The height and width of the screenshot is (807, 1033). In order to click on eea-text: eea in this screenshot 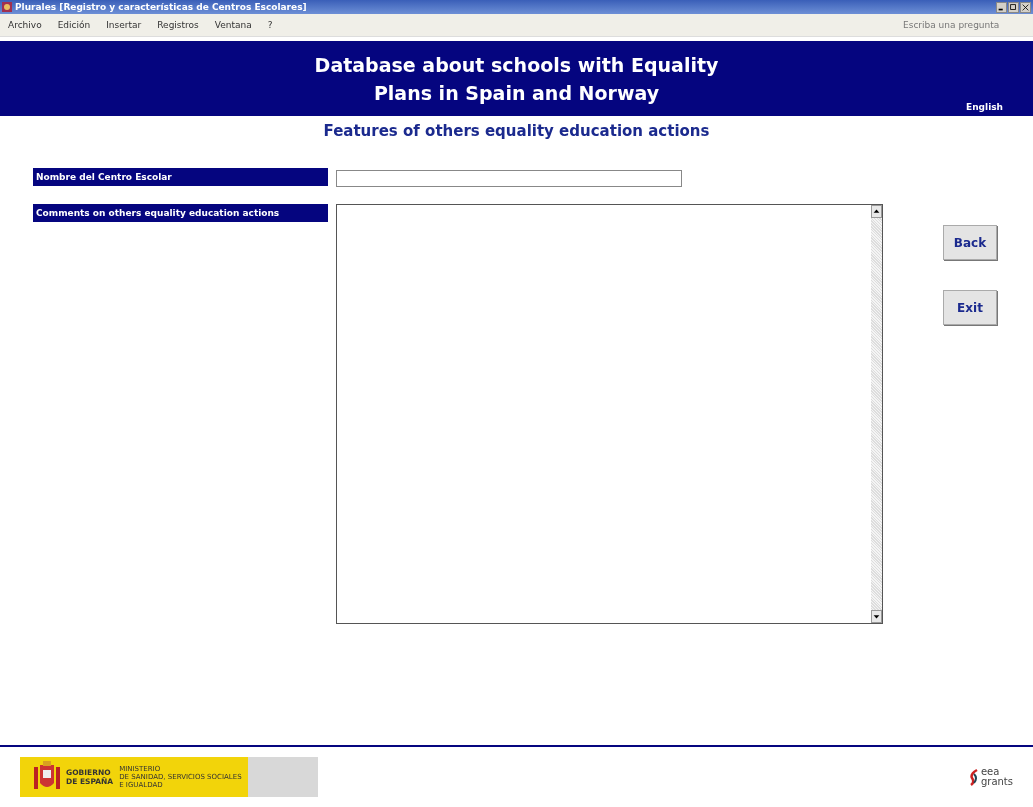, I will do `click(990, 772)`.